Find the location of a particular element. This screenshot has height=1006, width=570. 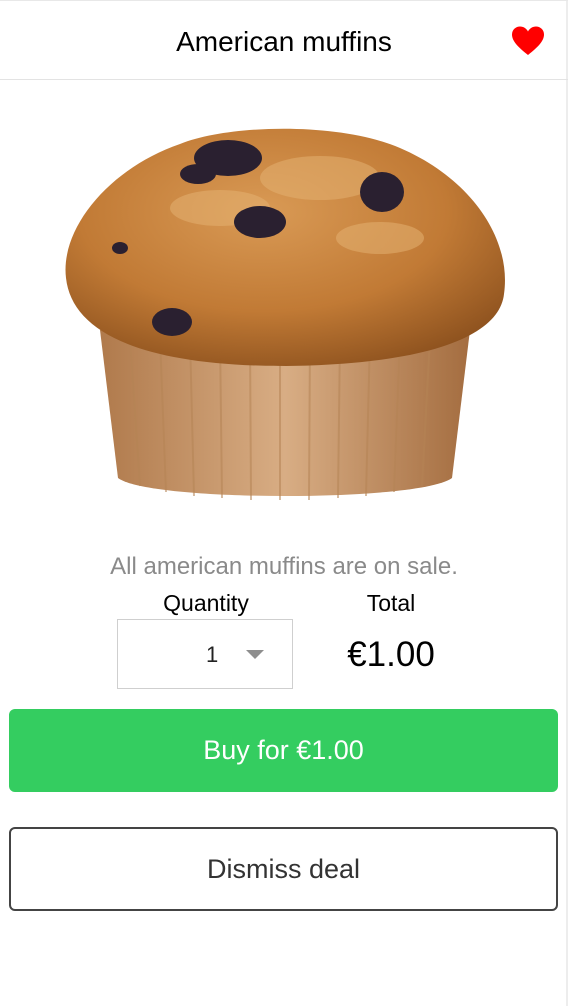

favorite-button is located at coordinates (528, 41).